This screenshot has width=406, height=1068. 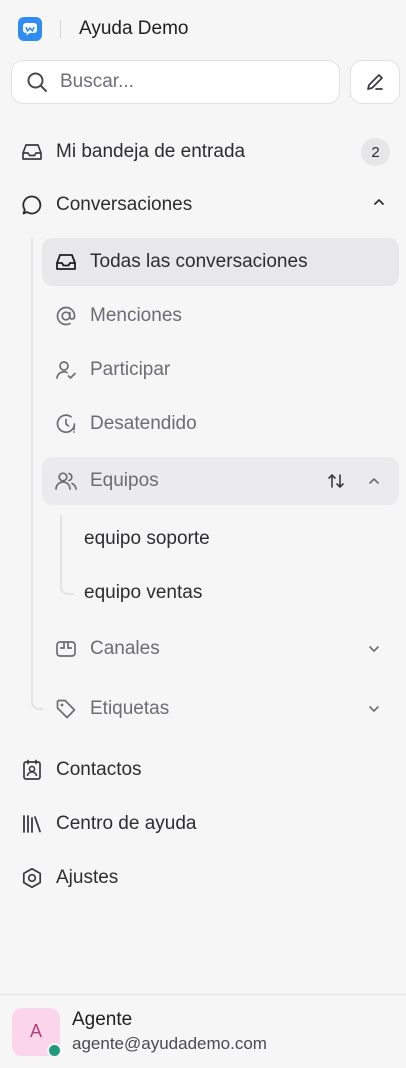 I want to click on pencil-icon, so click(x=375, y=82).